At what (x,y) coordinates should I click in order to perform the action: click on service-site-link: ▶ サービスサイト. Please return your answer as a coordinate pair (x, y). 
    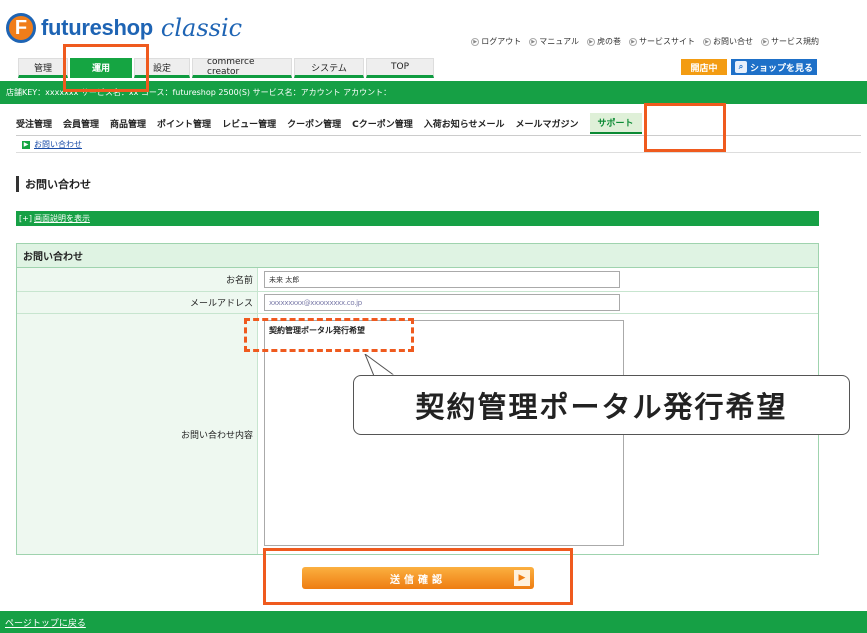
    Looking at the image, I should click on (662, 41).